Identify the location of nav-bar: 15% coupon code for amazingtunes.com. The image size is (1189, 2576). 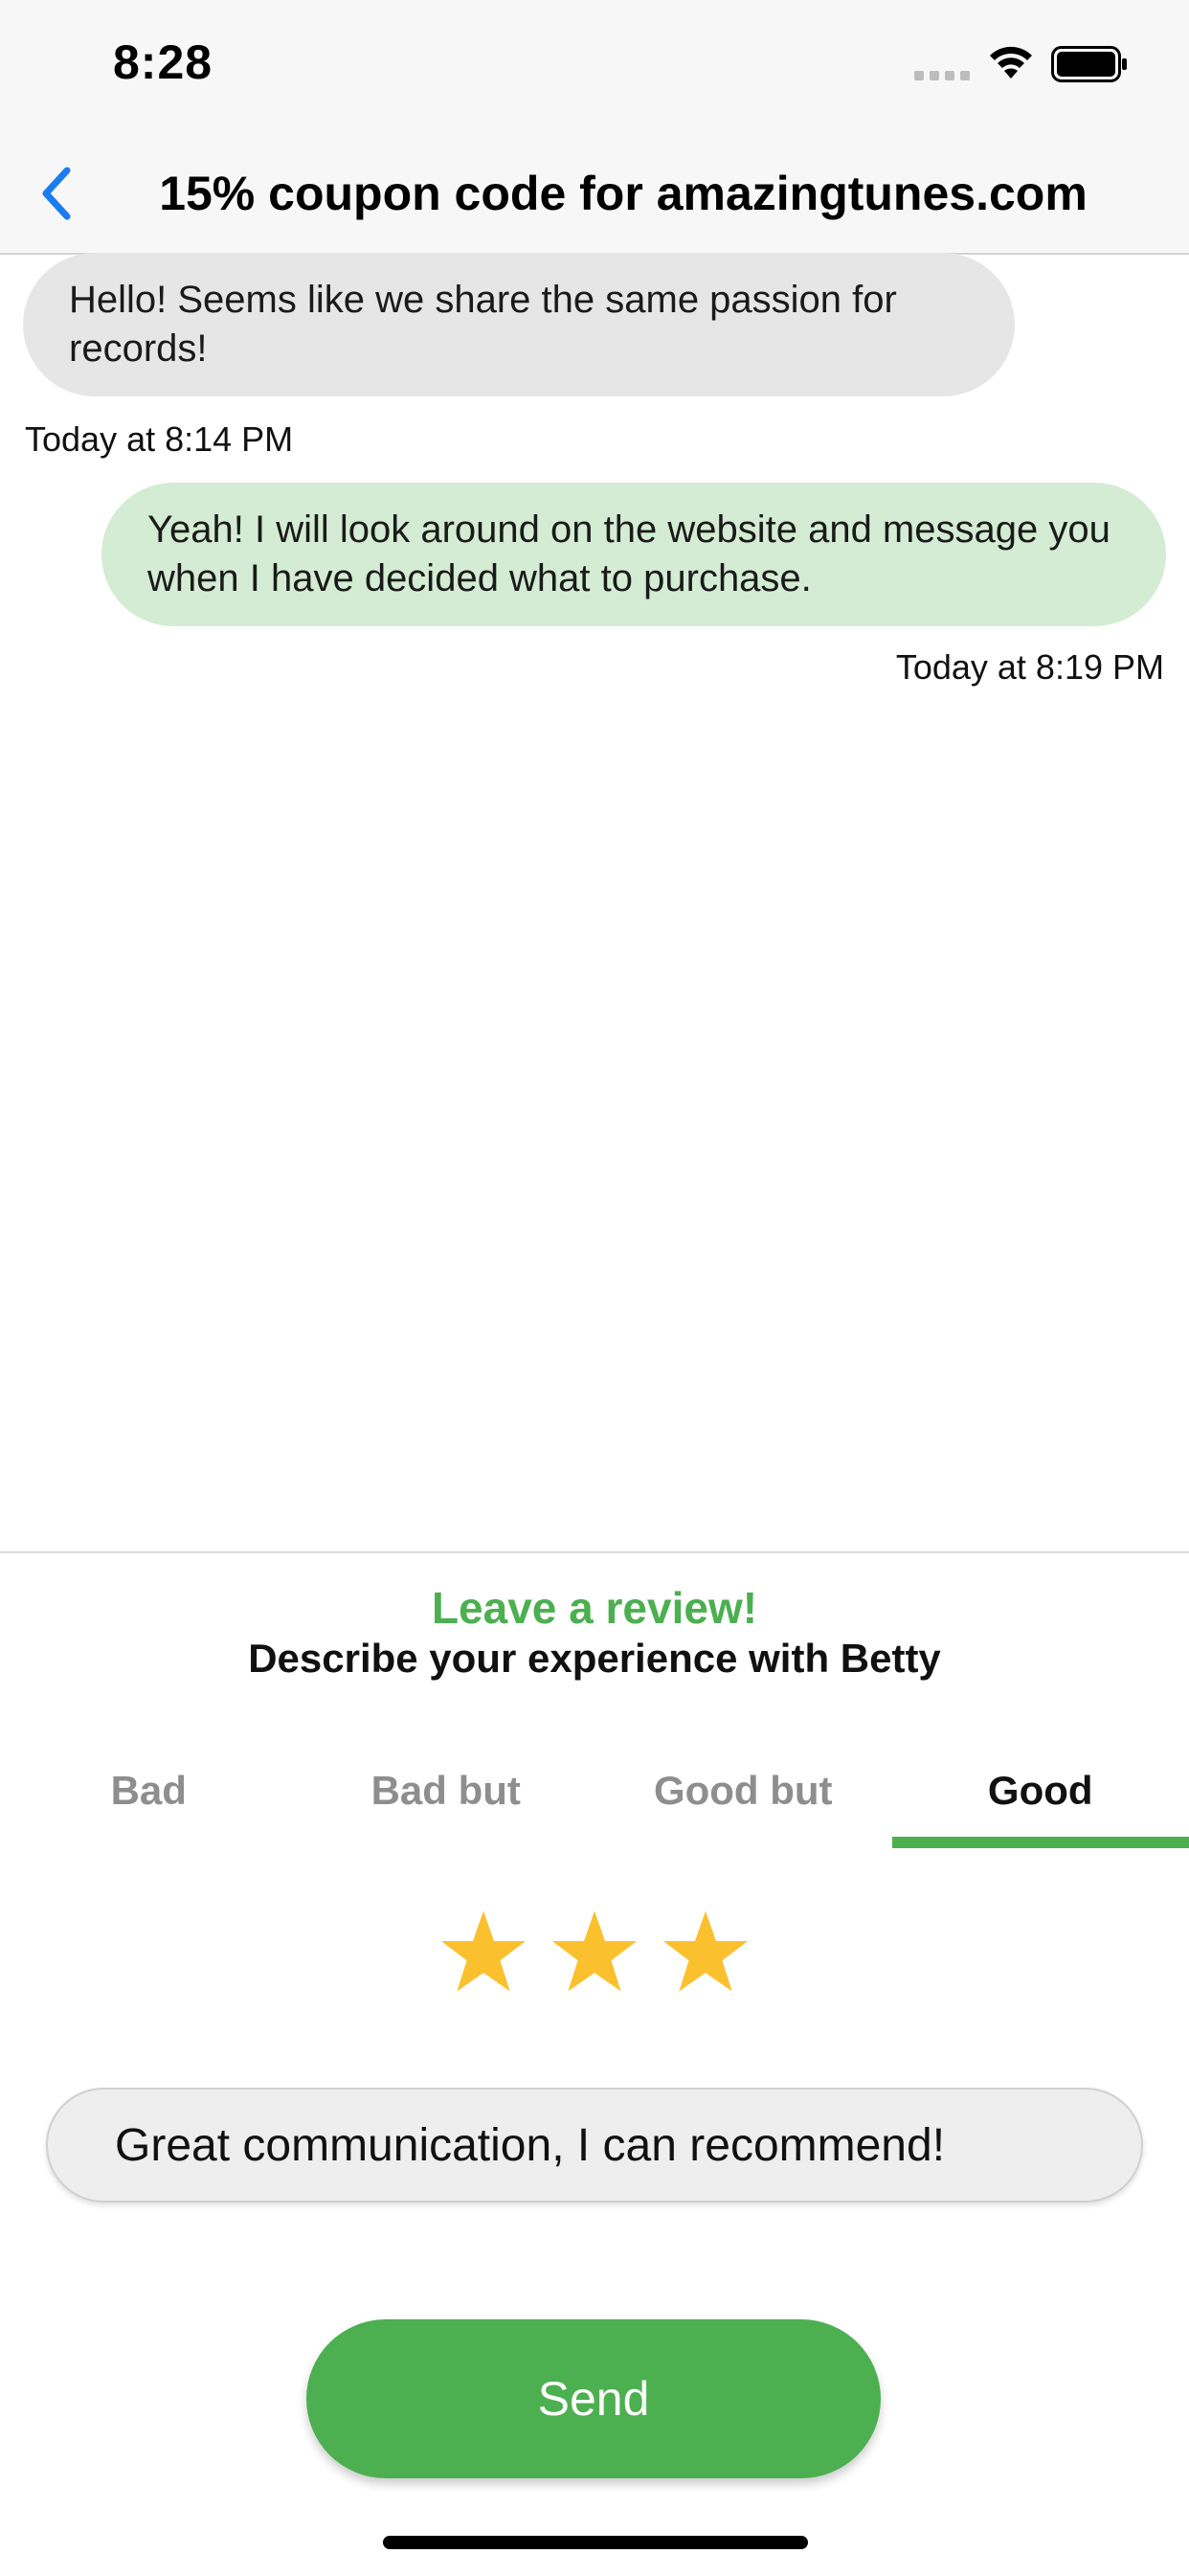
(594, 194).